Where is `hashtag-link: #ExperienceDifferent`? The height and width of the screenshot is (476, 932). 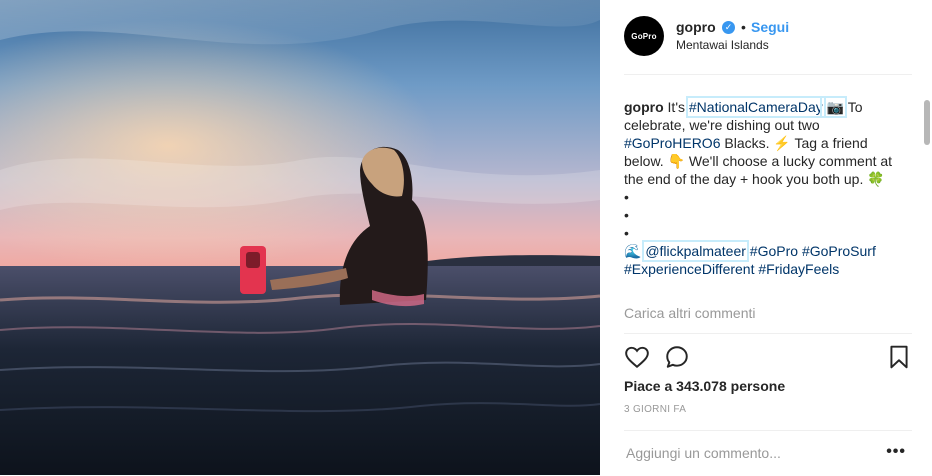
hashtag-link: #ExperienceDifferent is located at coordinates (689, 269).